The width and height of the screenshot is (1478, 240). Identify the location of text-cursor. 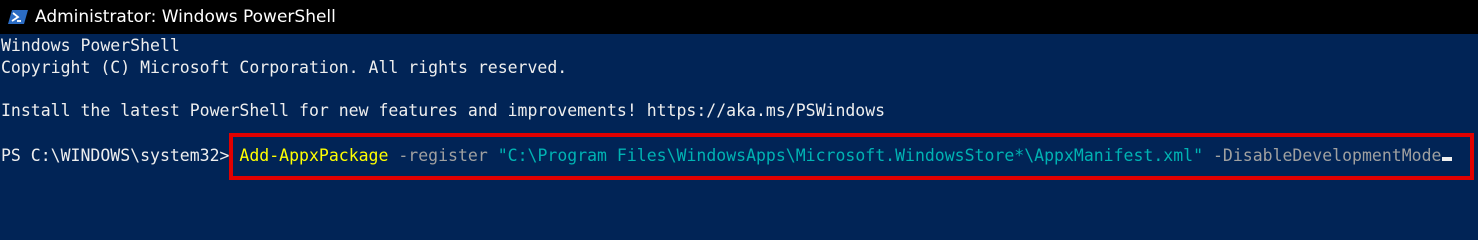
(1447, 159).